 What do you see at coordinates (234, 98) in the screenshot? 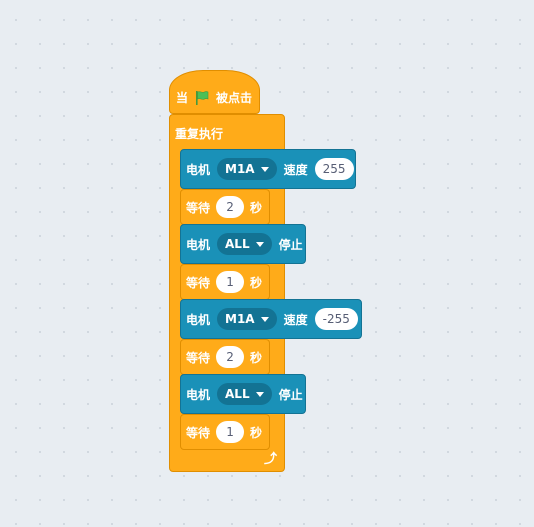
I see `hat-suffix: 被点击` at bounding box center [234, 98].